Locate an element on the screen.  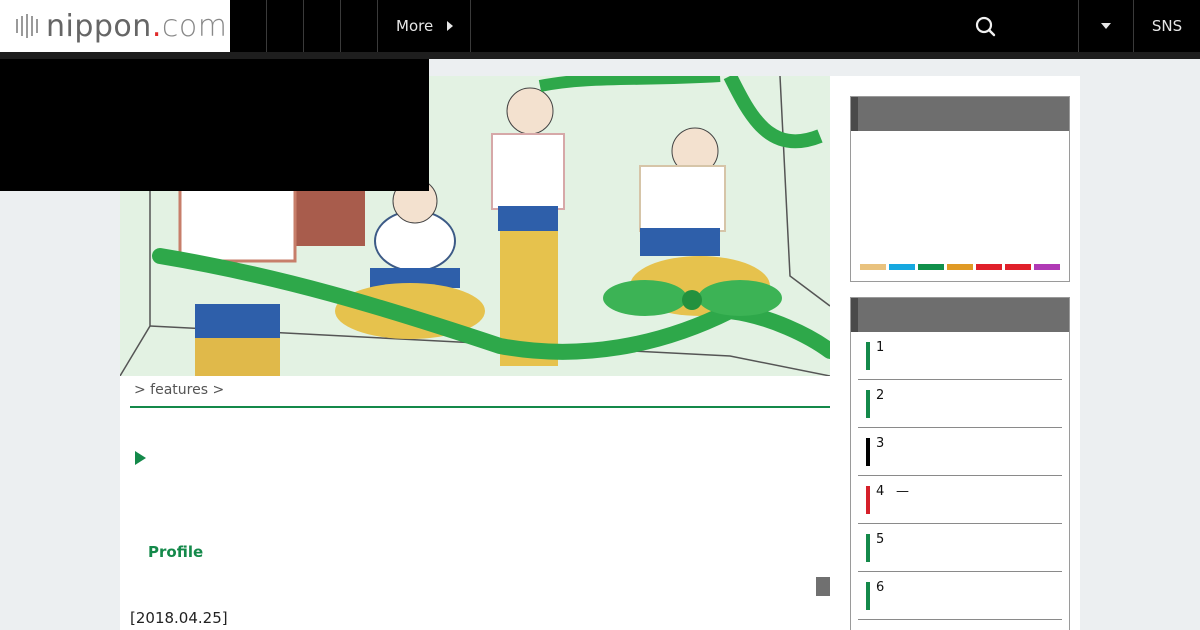
square-marker-icon is located at coordinates (823, 586).